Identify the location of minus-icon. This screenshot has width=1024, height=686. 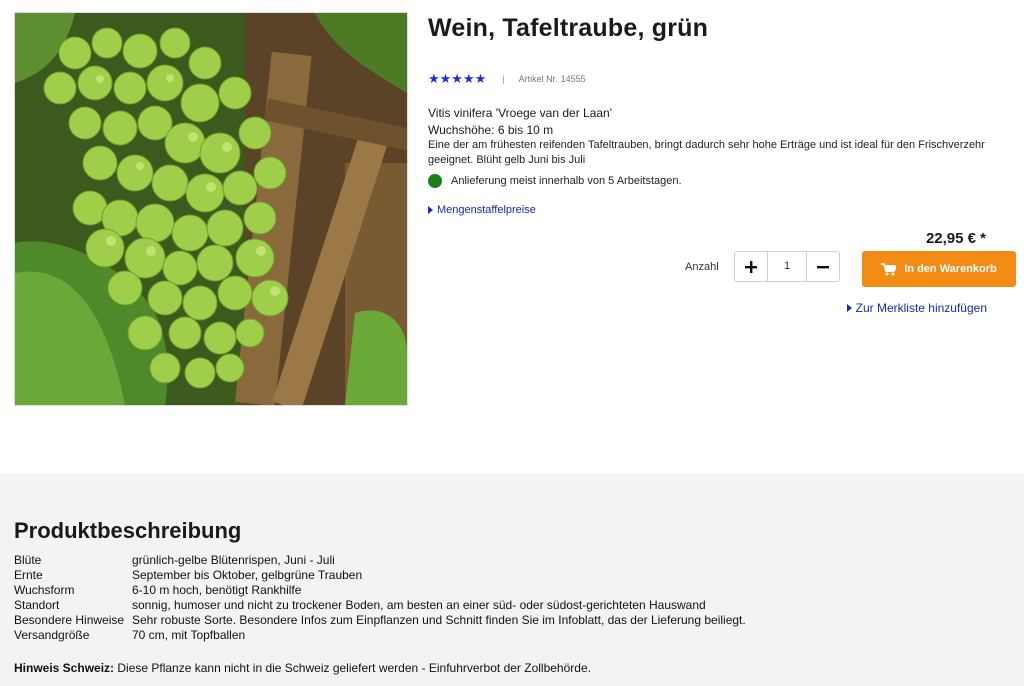
(823, 266).